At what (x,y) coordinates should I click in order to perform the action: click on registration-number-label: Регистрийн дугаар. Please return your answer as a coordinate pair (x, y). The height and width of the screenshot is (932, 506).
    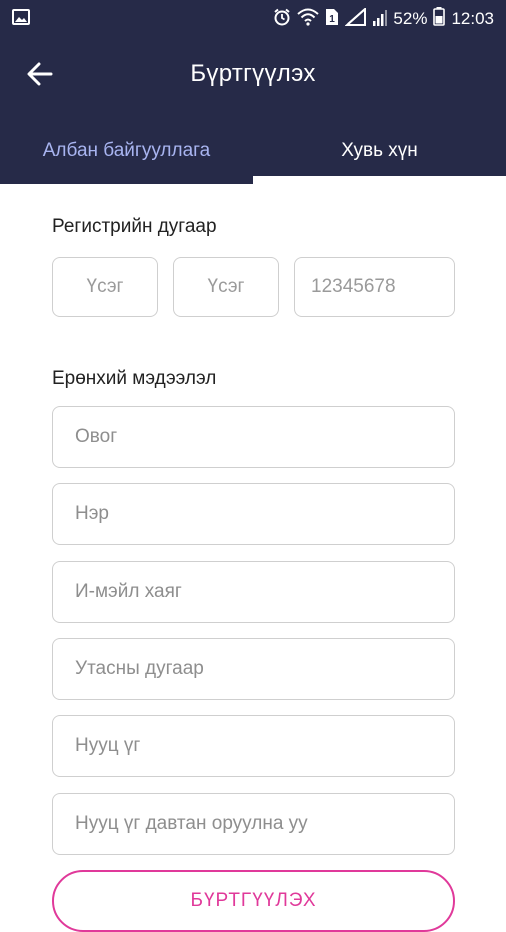
    Looking at the image, I should click on (134, 226).